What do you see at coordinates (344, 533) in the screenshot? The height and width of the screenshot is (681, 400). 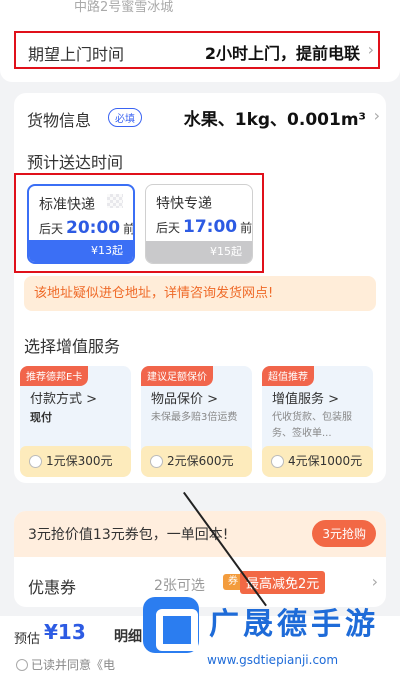 I see `promo-buy-button: 3元抢购` at bounding box center [344, 533].